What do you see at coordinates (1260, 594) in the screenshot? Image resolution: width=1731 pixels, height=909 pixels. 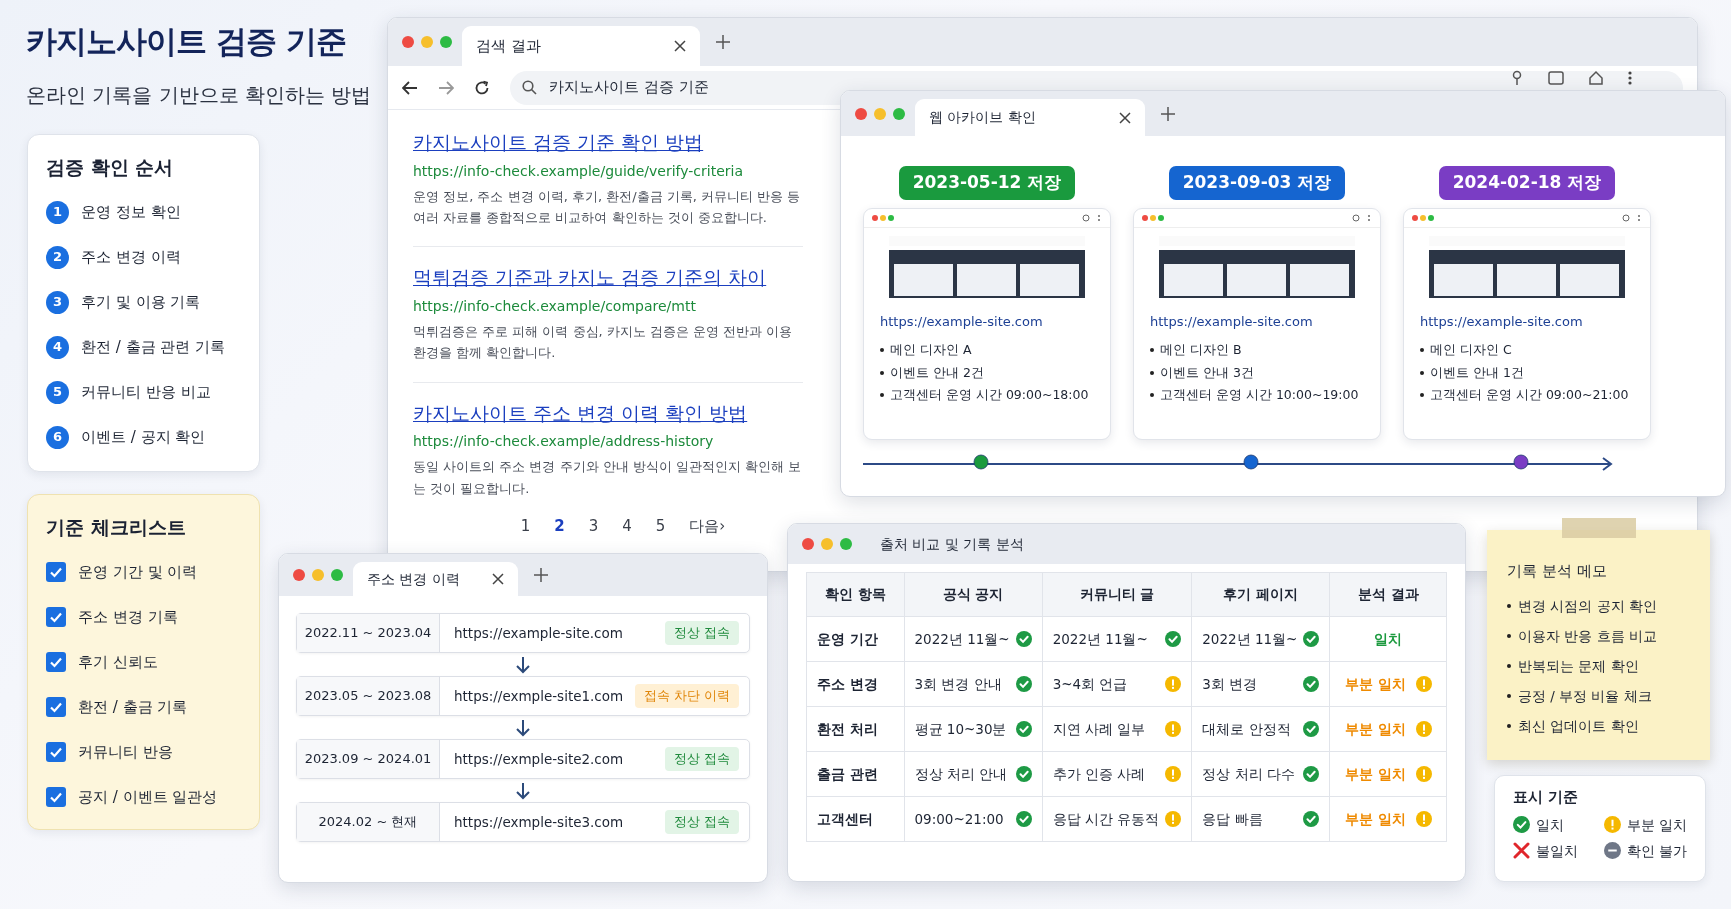 I see `column-header: 후기 페이지` at bounding box center [1260, 594].